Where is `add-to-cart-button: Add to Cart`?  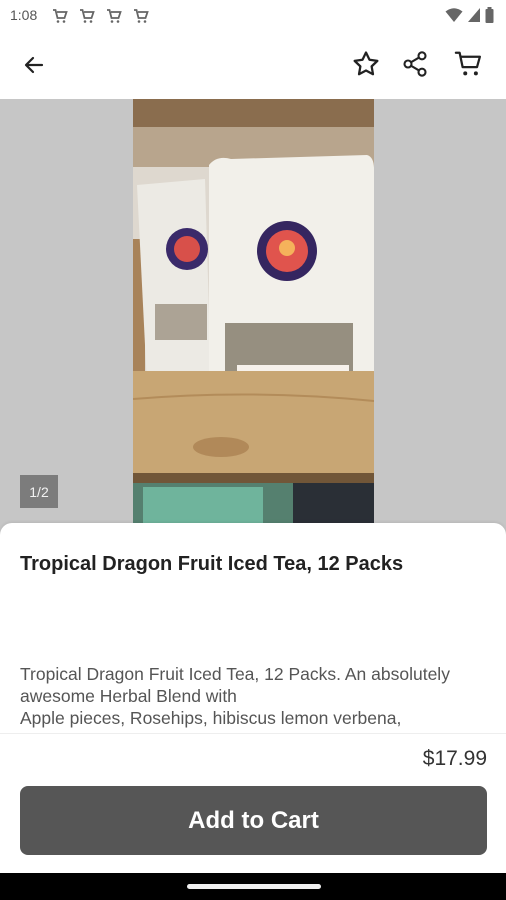 add-to-cart-button: Add to Cart is located at coordinates (253, 820).